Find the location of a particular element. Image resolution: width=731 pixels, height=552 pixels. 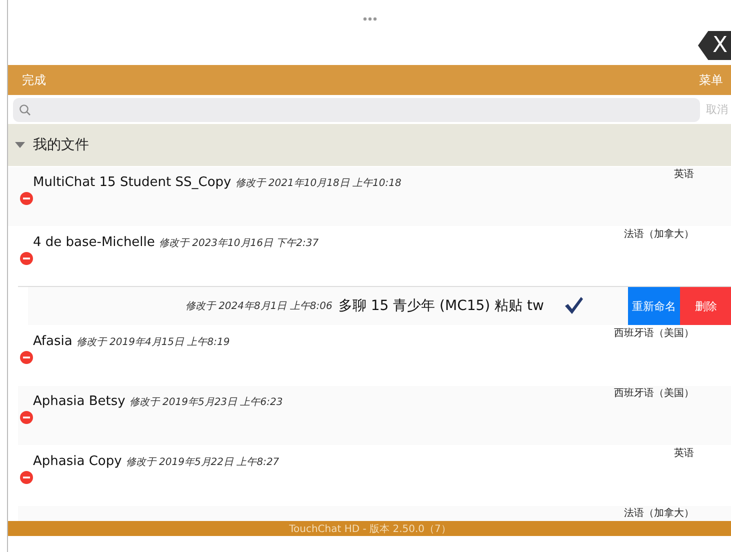

section-header: 我的文件 is located at coordinates (369, 145).